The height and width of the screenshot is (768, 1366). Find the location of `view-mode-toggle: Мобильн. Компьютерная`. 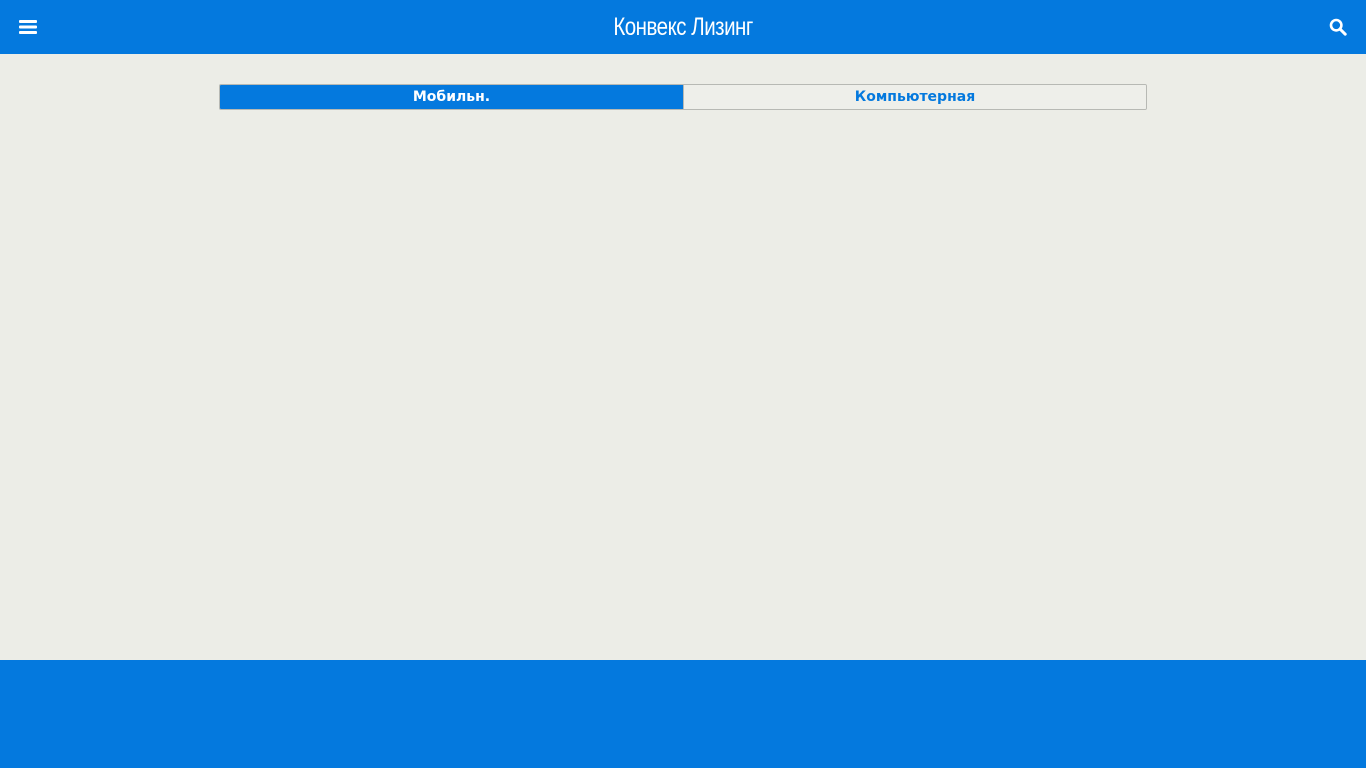

view-mode-toggle: Мобильн. Компьютерная is located at coordinates (683, 97).